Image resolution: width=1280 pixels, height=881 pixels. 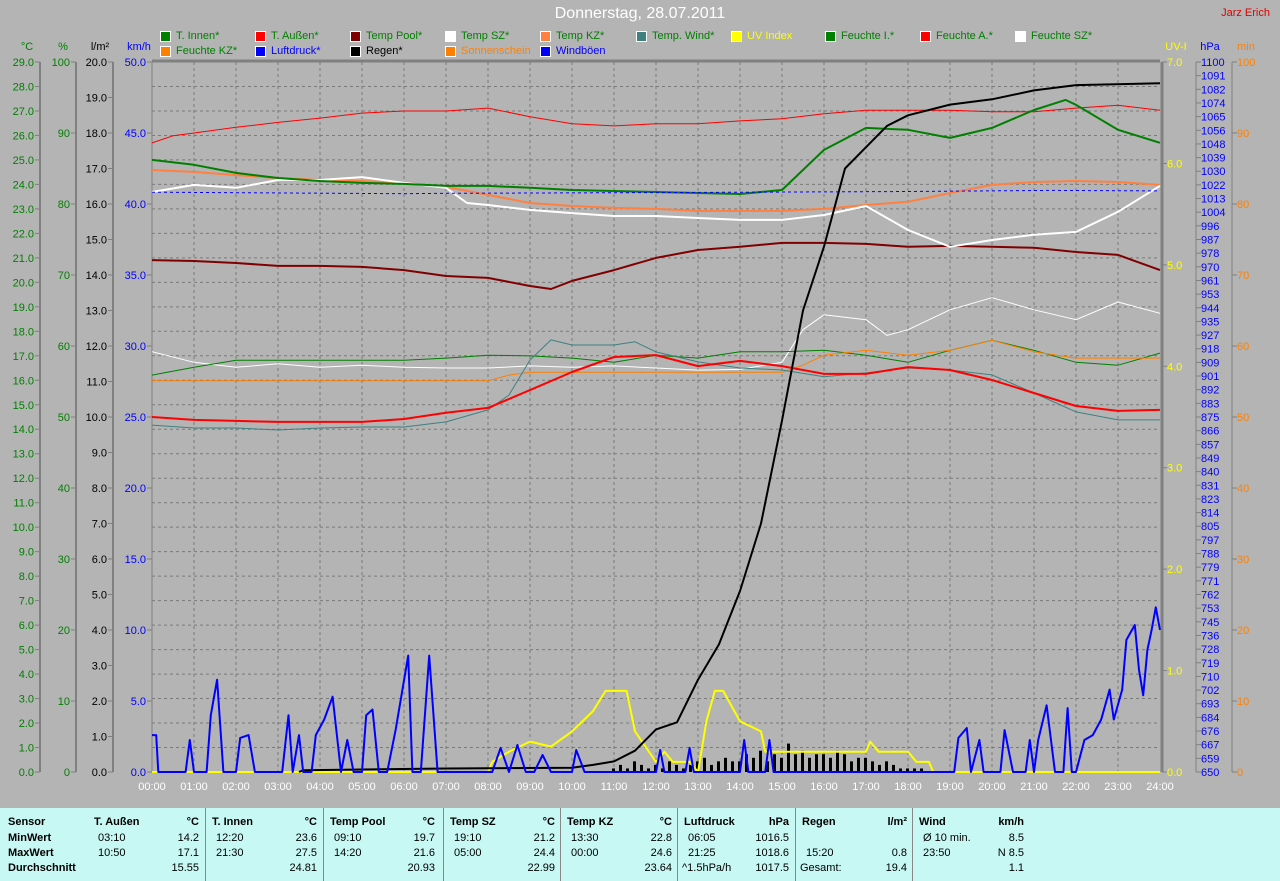 What do you see at coordinates (1210, 322) in the screenshot?
I see `axis-tick-label-press: 935` at bounding box center [1210, 322].